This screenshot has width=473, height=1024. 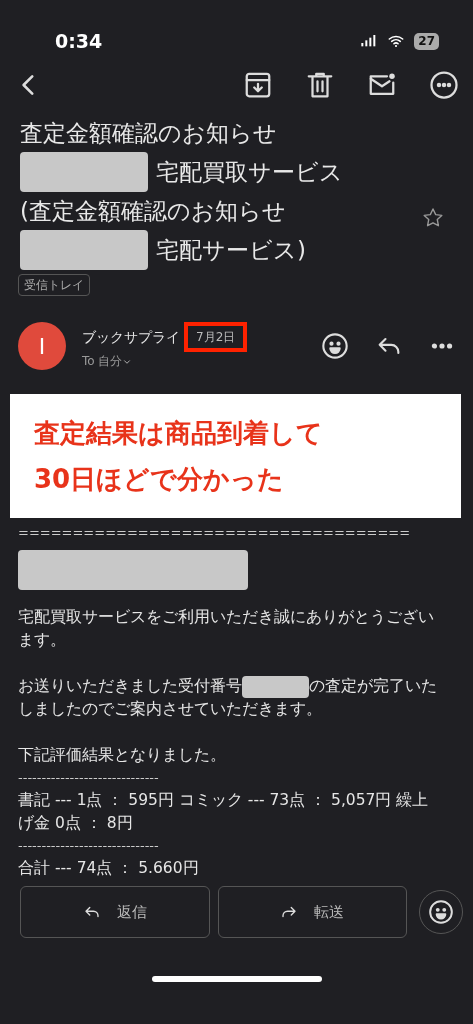 I want to click on sender-name: ブックサプライ, so click(x=131, y=337).